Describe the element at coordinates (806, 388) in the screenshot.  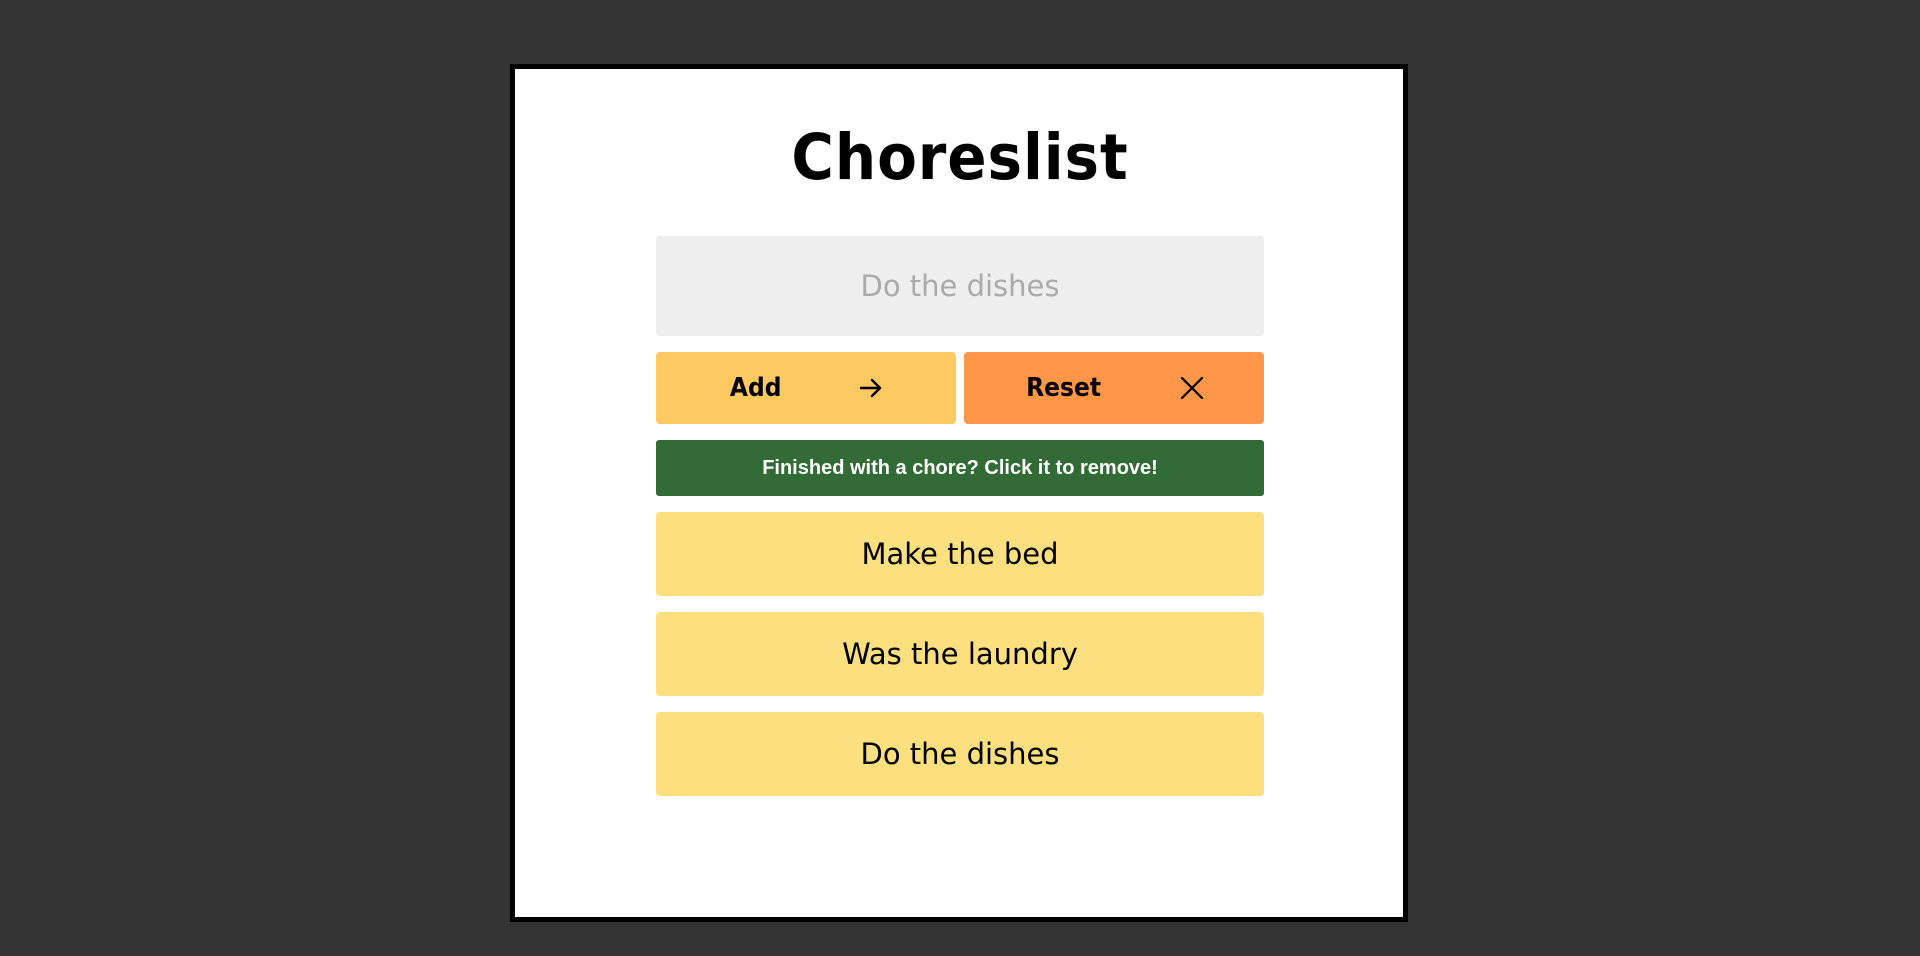
I see `add-button: Add` at that location.